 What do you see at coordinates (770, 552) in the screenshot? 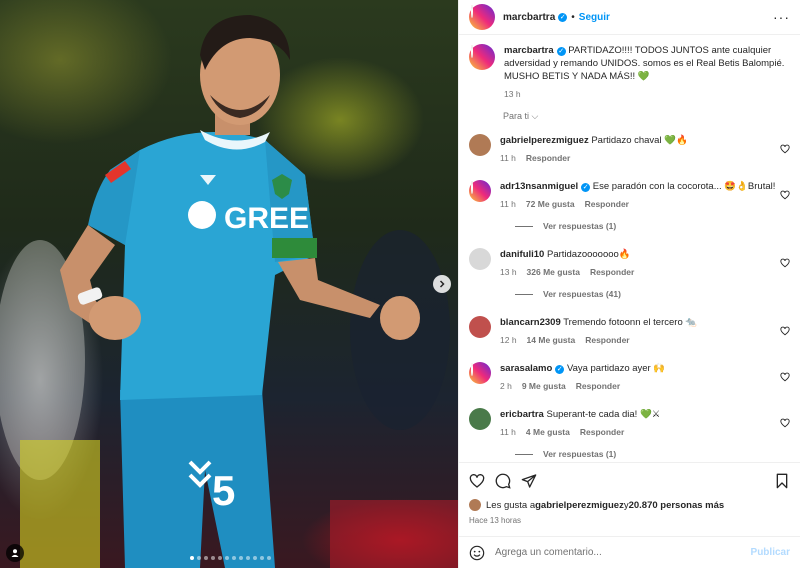
I see `publish-button: Publicar` at bounding box center [770, 552].